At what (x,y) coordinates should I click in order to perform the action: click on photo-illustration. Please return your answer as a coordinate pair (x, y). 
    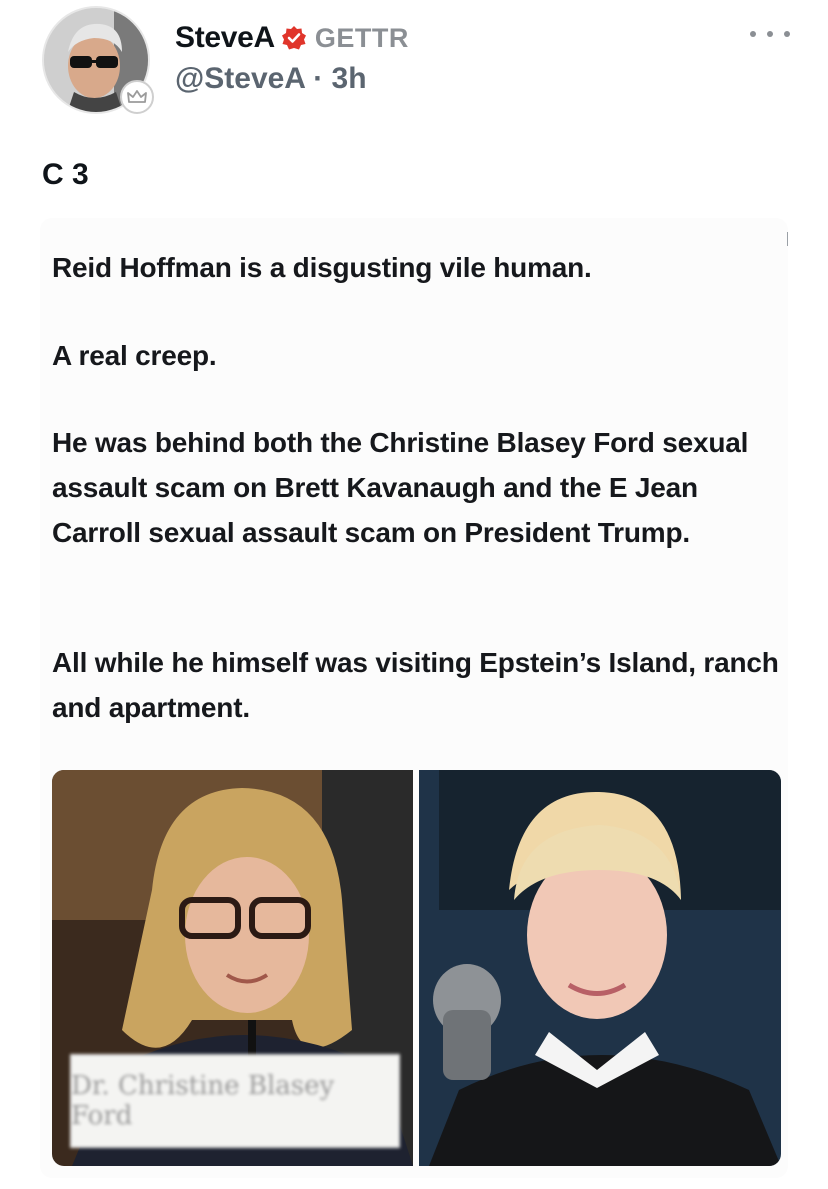
    Looking at the image, I should click on (600, 968).